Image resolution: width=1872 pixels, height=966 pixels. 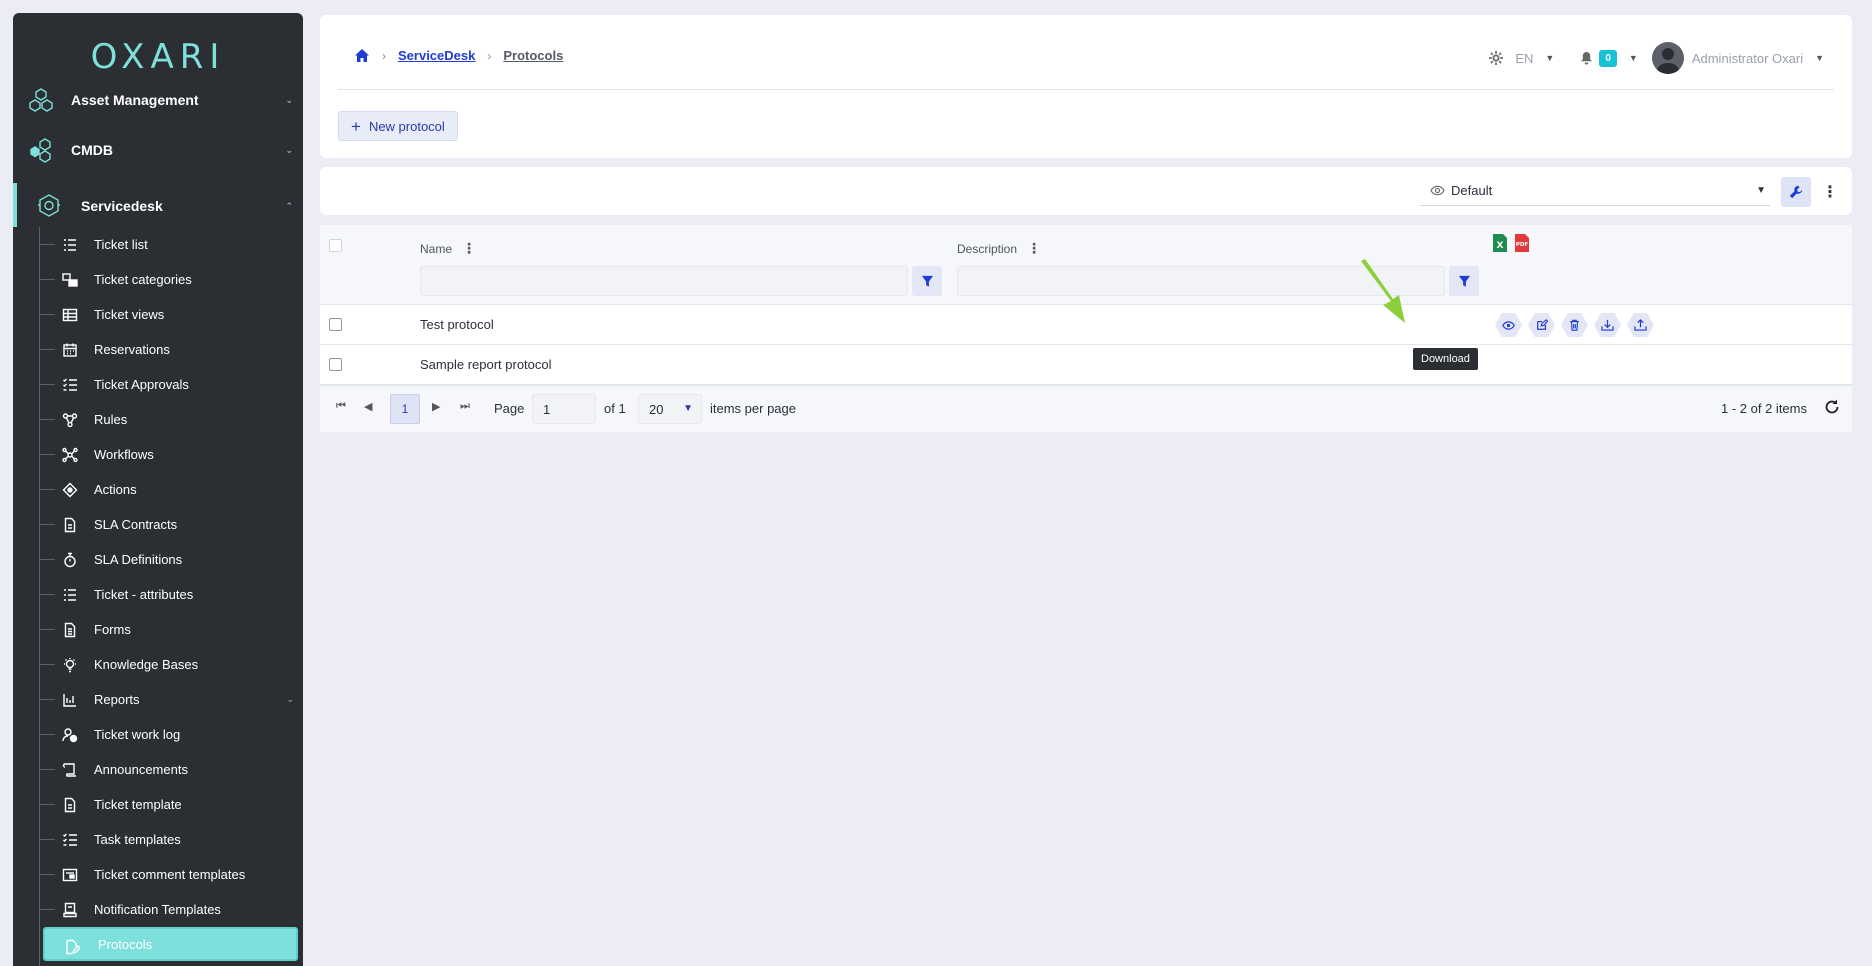 What do you see at coordinates (170, 944) in the screenshot?
I see `sidebar-item-protocols: Protocols` at bounding box center [170, 944].